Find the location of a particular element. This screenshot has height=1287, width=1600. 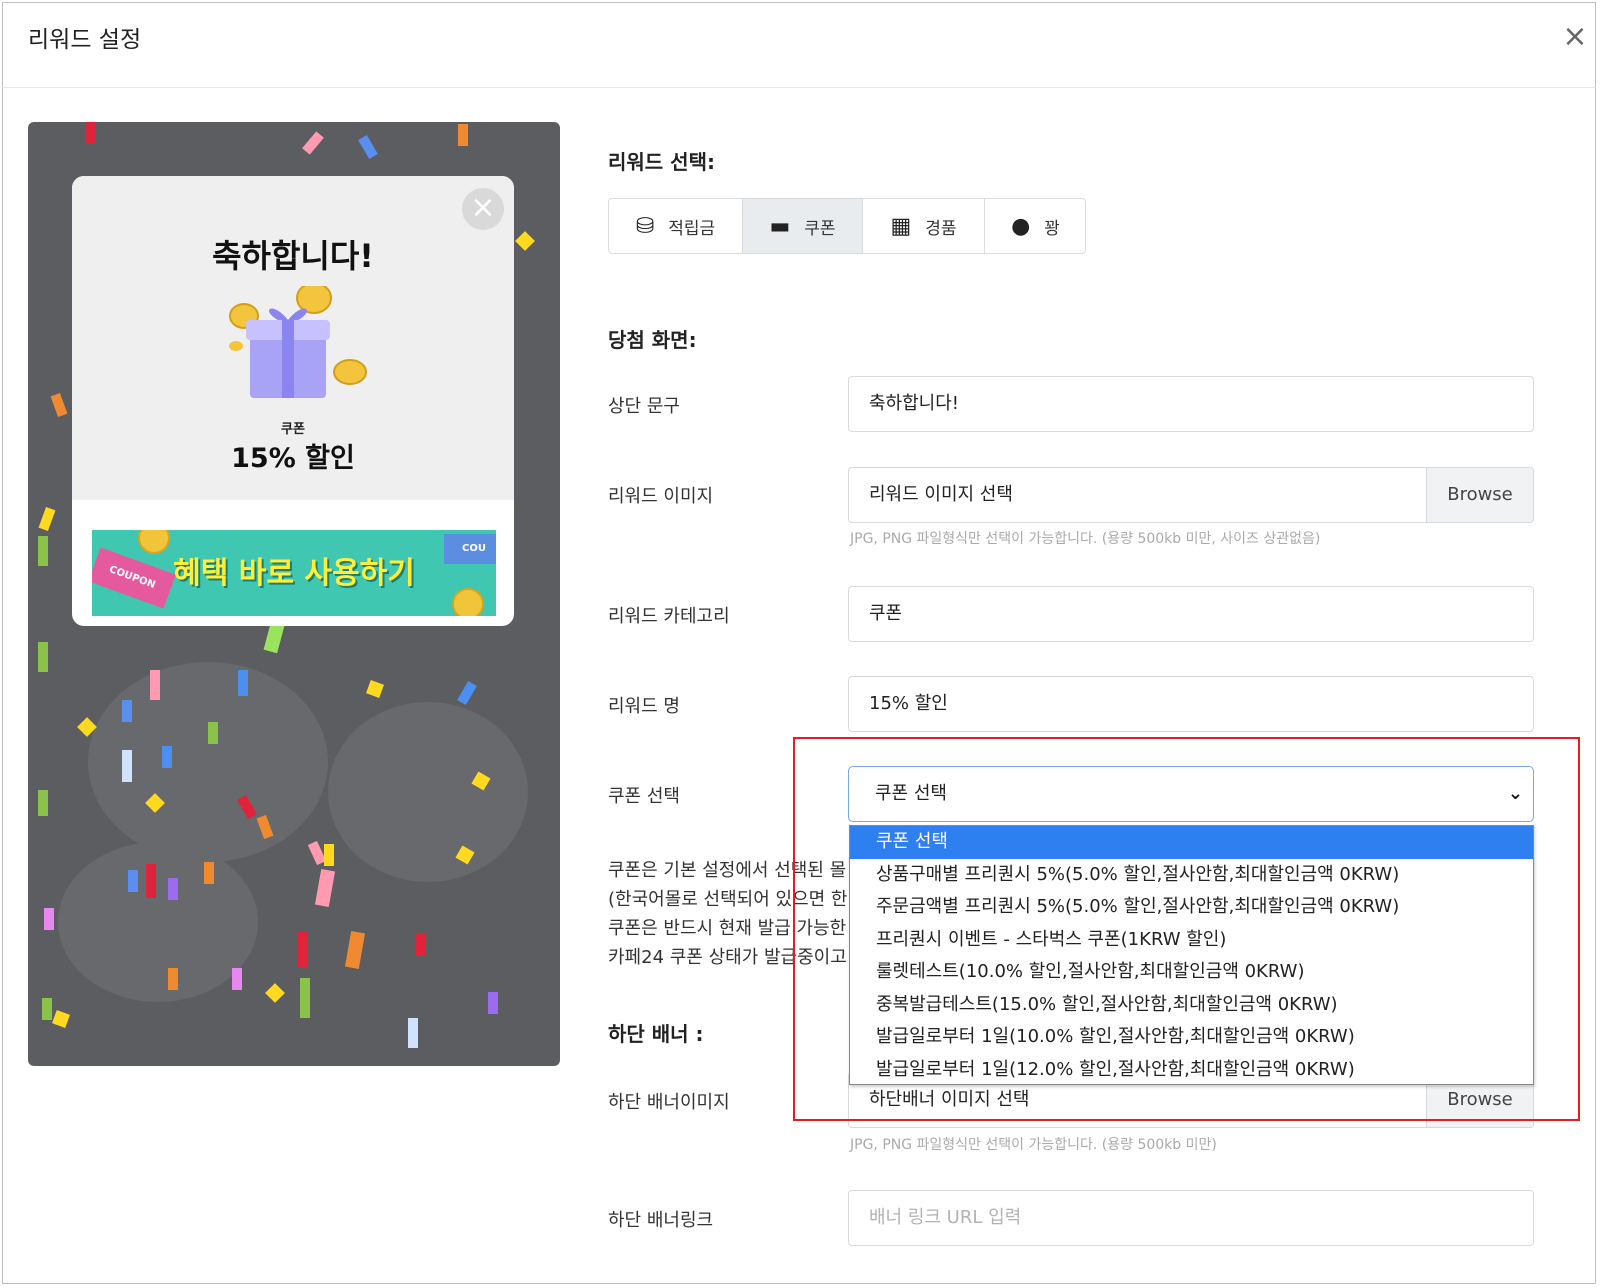

bomb-icon: ● is located at coordinates (1021, 226).